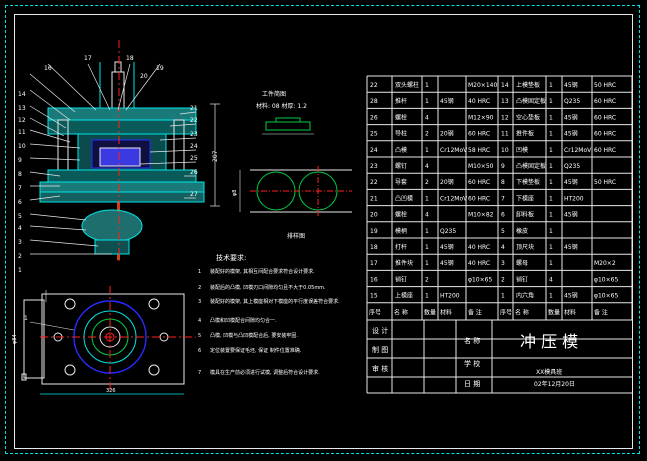 This screenshot has height=461, width=647. What do you see at coordinates (525, 296) in the screenshot?
I see `bom-right-cell: 内六角` at bounding box center [525, 296].